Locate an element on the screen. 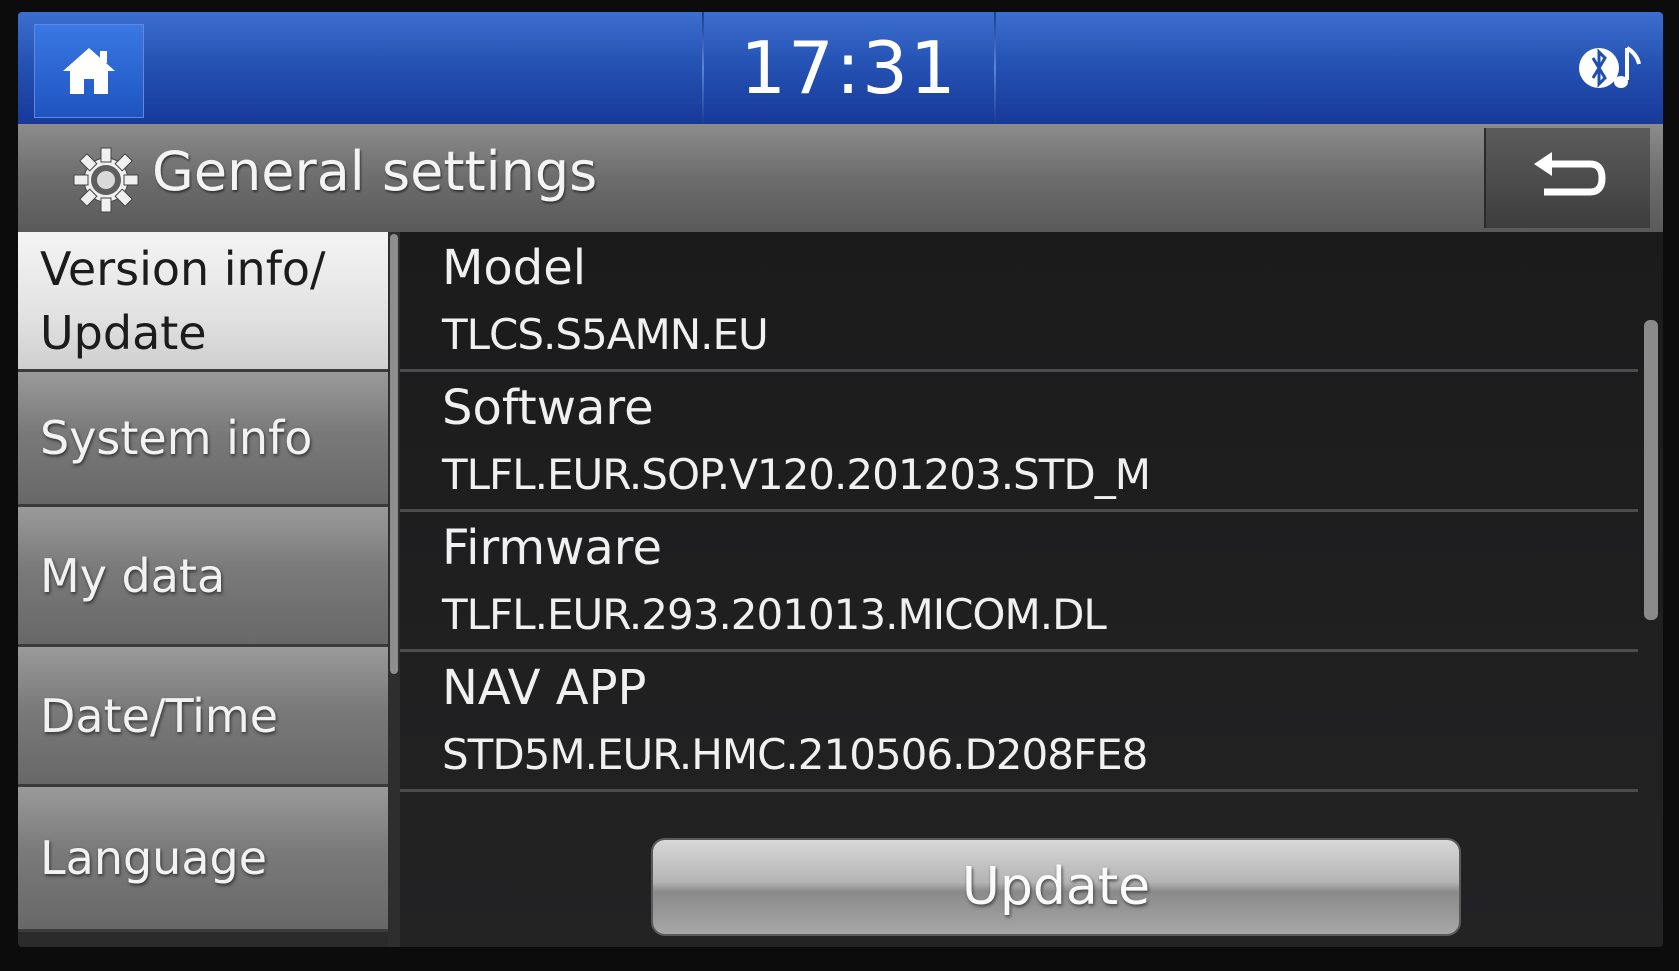  info-row-model: Model TLCS.S5AMN.EU is located at coordinates (1019, 302).